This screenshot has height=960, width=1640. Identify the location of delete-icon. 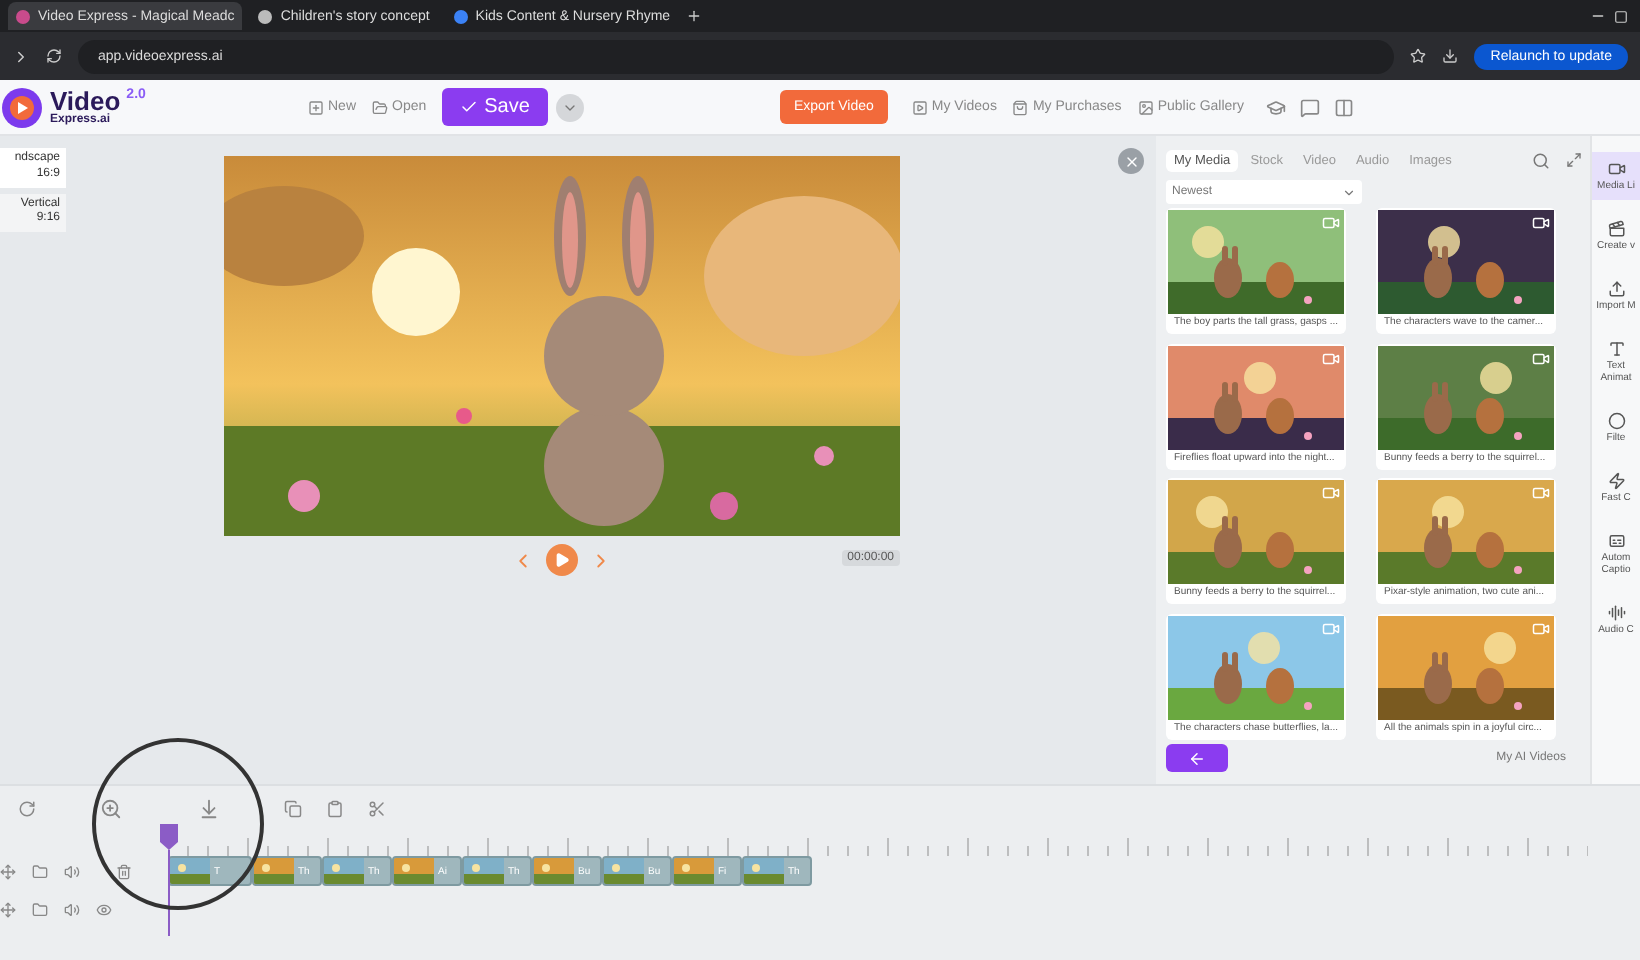
(124, 871).